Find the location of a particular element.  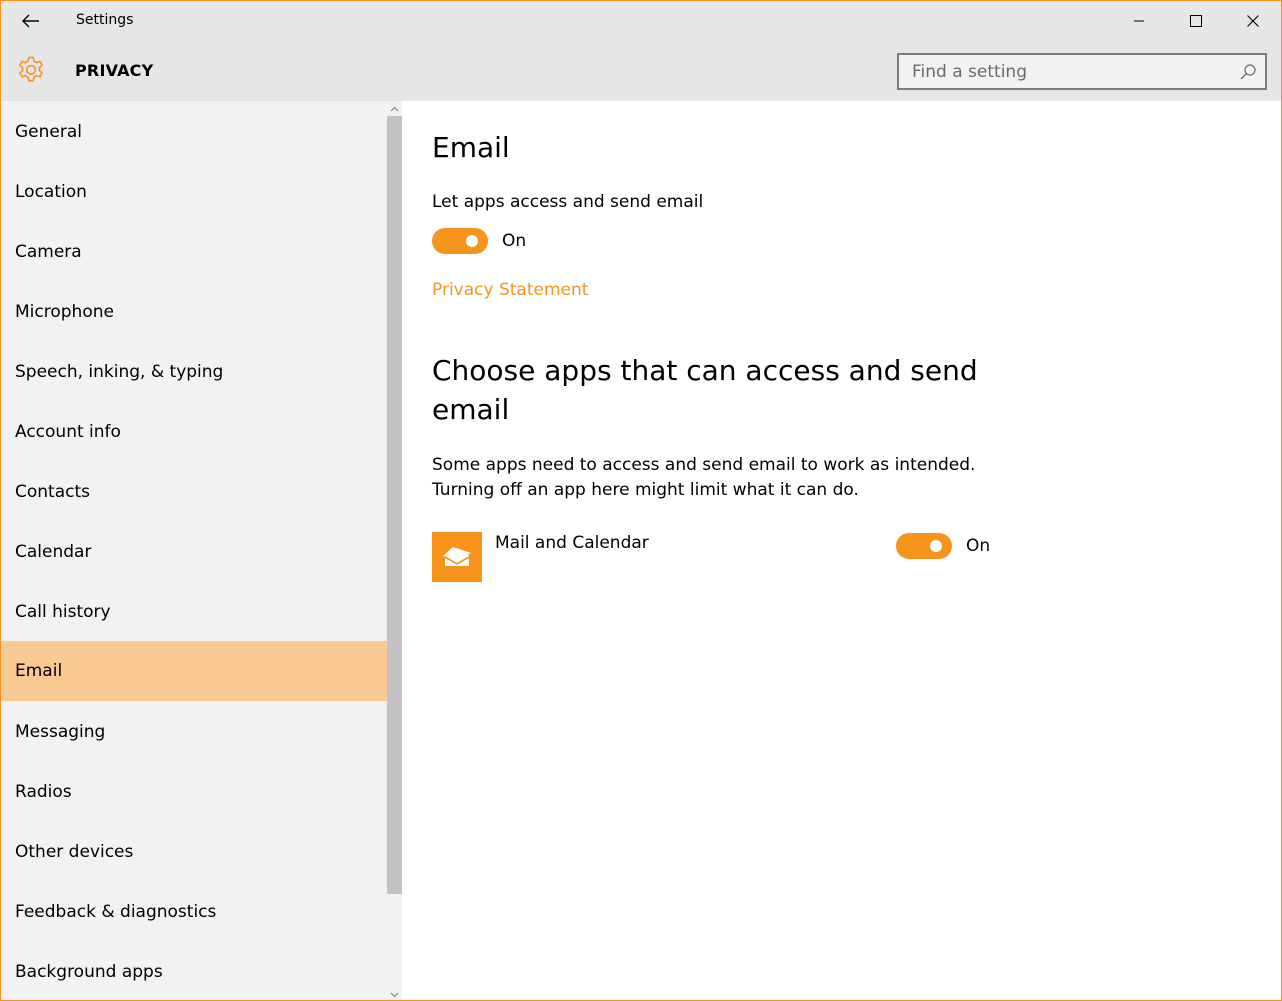

scroll-up-button is located at coordinates (394, 108).